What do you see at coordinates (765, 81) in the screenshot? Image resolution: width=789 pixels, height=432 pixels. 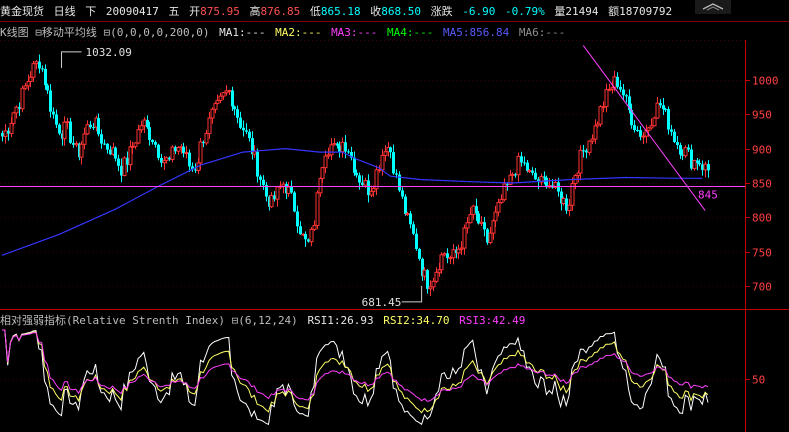 I see `price-tick-label: 1000` at bounding box center [765, 81].